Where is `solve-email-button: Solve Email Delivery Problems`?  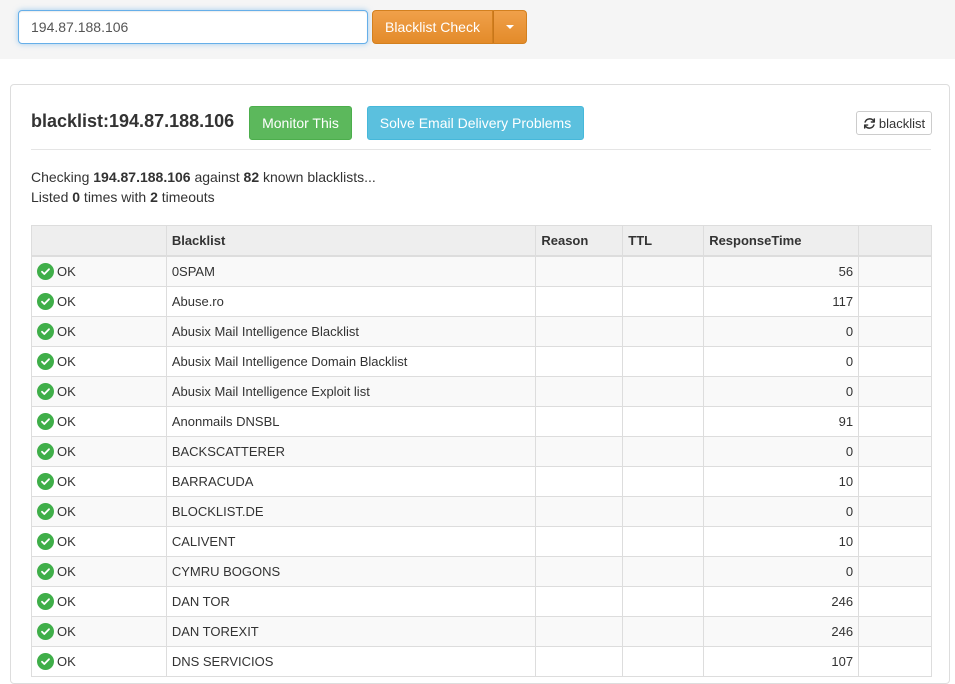 solve-email-button: Solve Email Delivery Problems is located at coordinates (475, 123).